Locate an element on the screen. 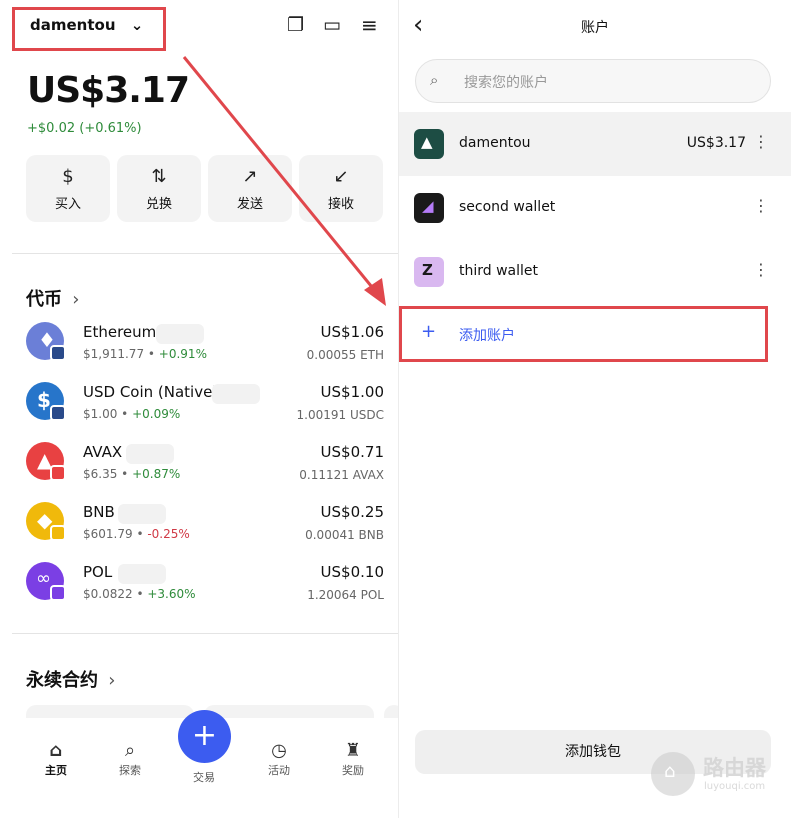  annotation-arrow is located at coordinates (284, 181).